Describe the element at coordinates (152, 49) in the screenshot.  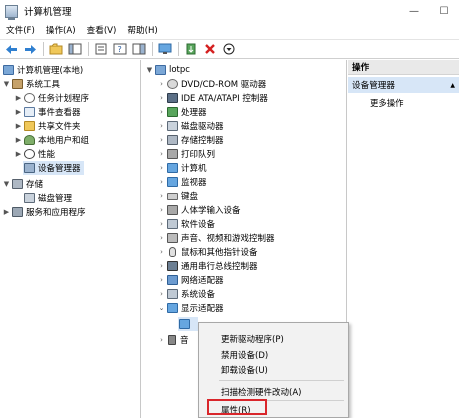
I see `toolbar-separator` at that location.